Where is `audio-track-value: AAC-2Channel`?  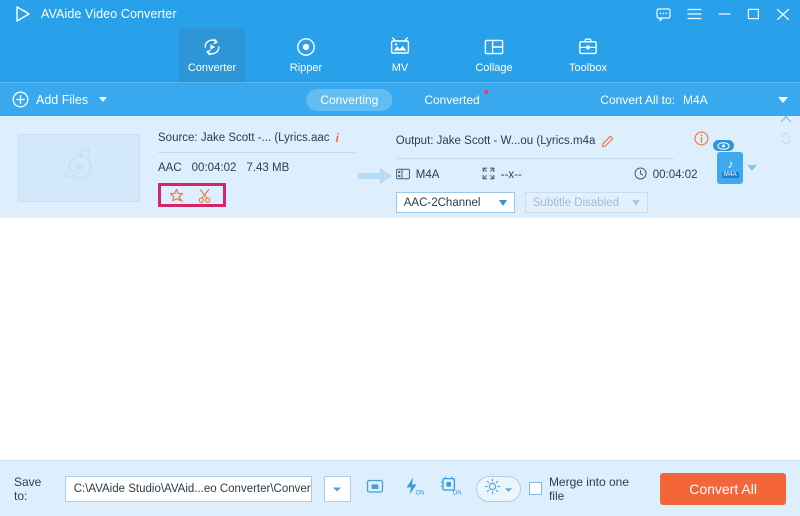
audio-track-value: AAC-2Channel is located at coordinates (442, 202).